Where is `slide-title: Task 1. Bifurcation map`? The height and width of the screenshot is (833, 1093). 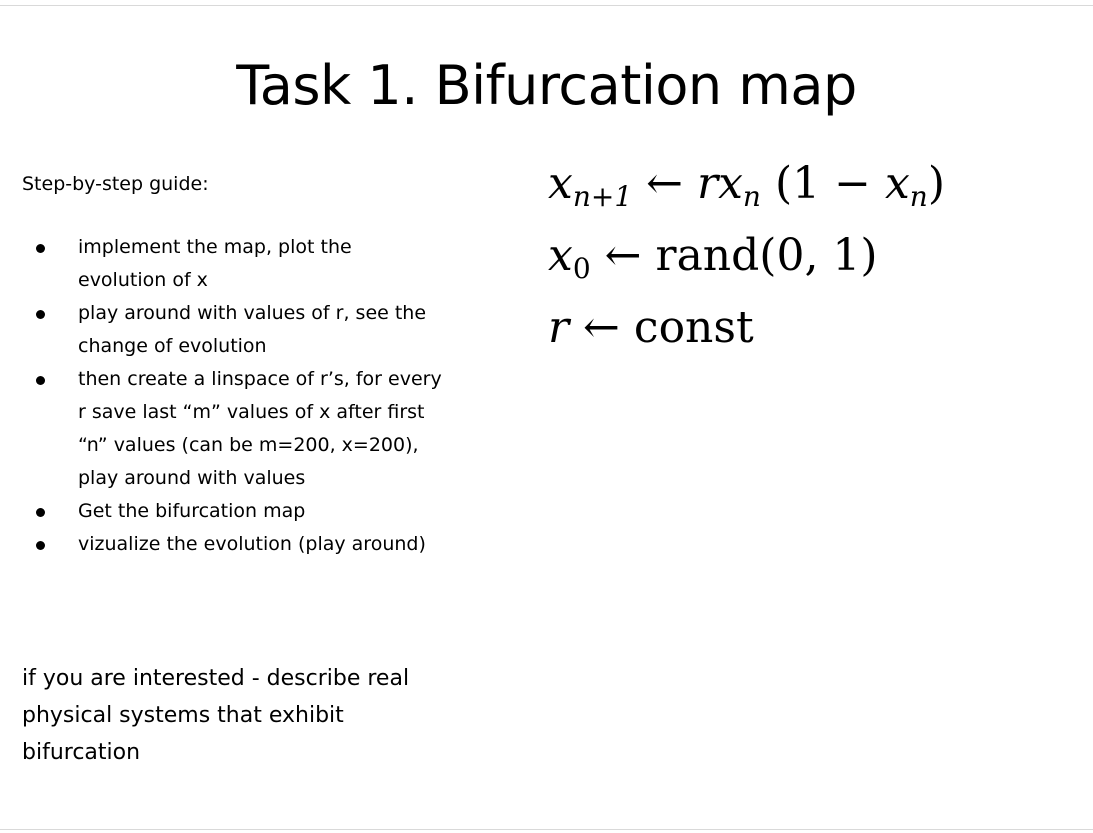
slide-title: Task 1. Bifurcation map is located at coordinates (546, 85).